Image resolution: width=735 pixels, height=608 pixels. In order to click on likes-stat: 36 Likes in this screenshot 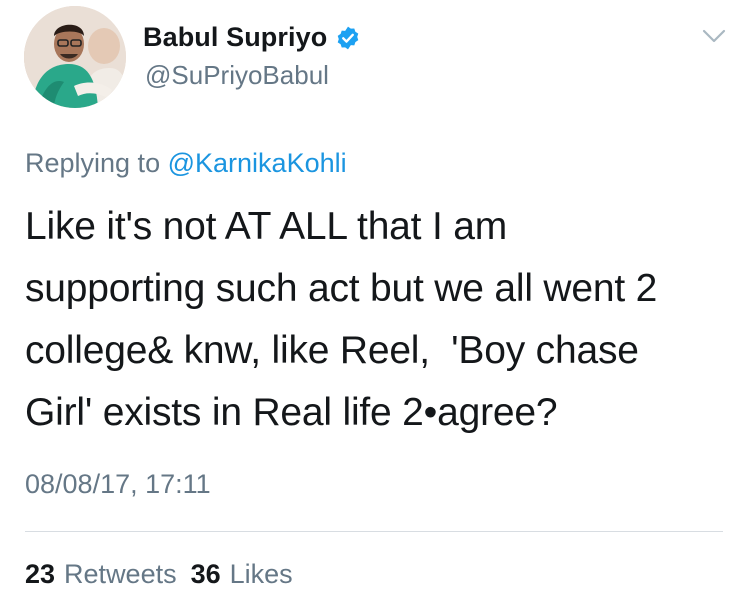, I will do `click(242, 574)`.